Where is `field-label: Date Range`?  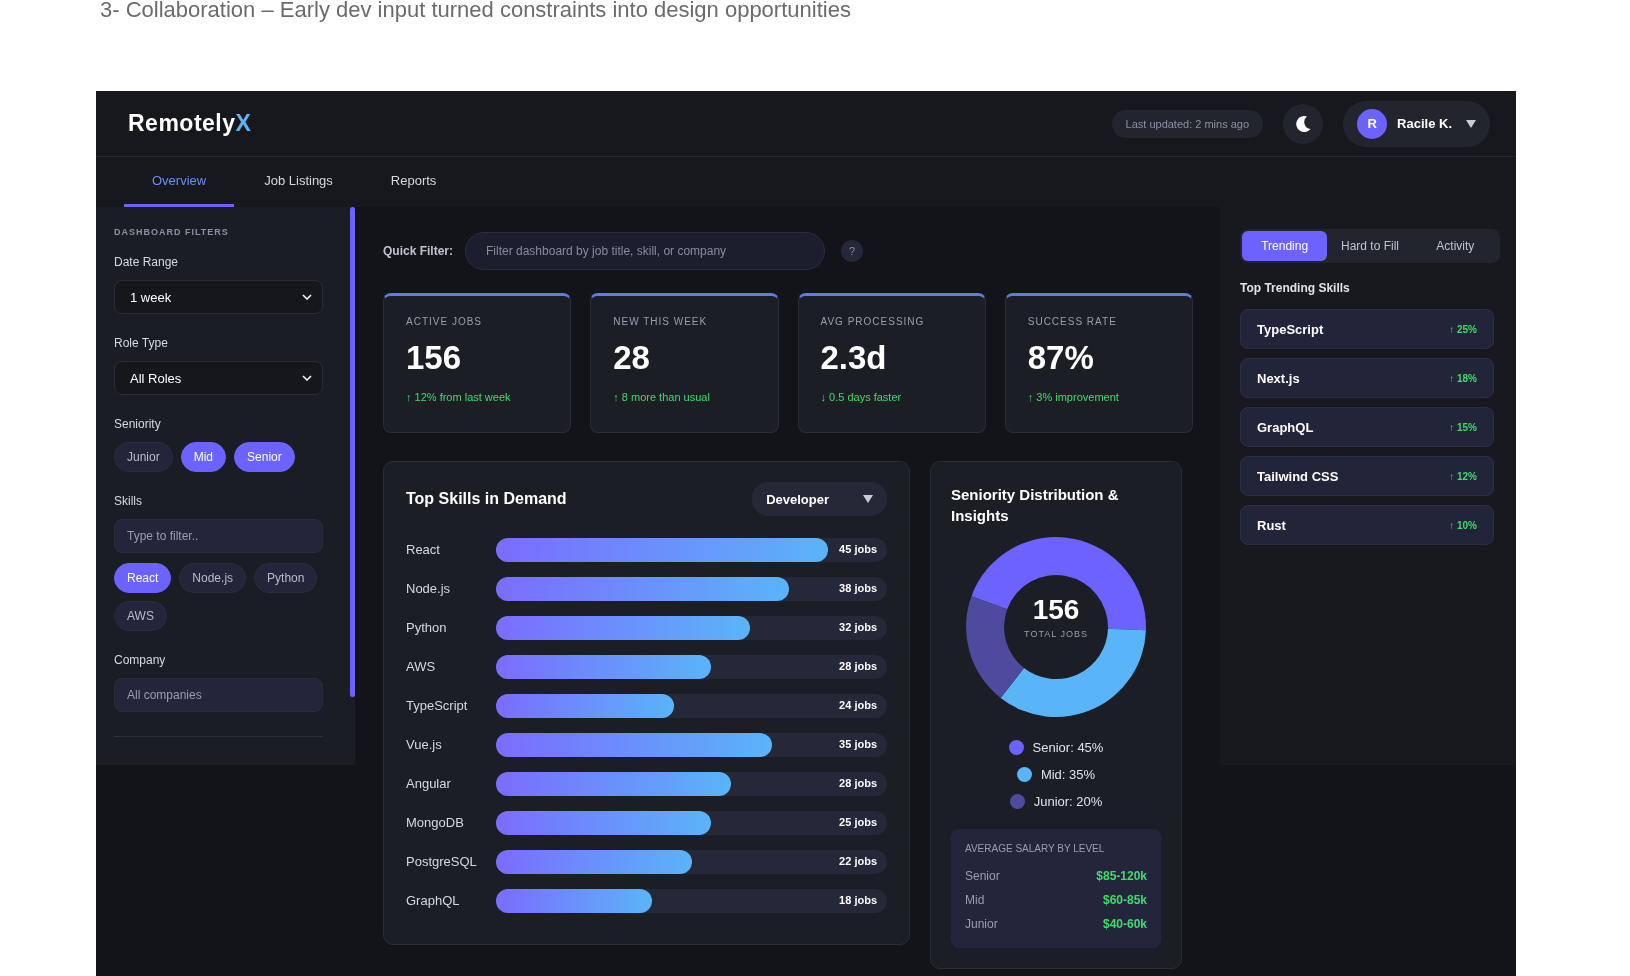
field-label: Date Range is located at coordinates (147, 262).